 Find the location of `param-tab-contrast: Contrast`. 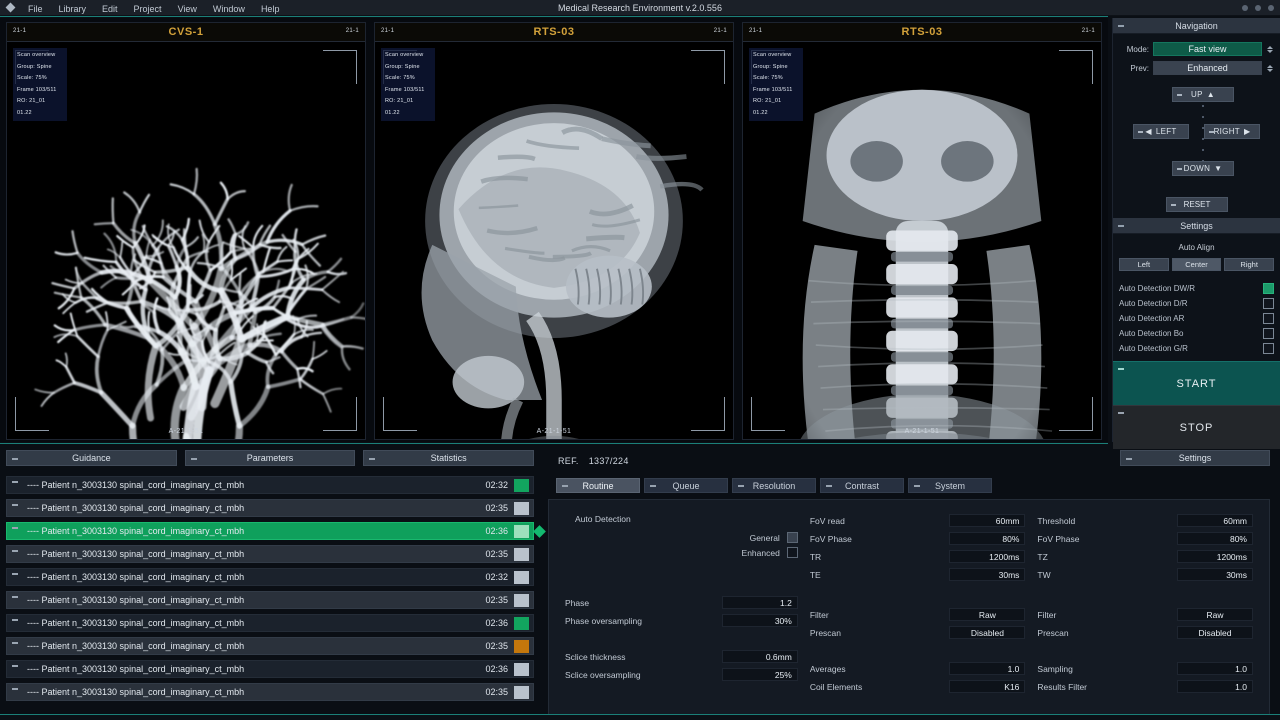

param-tab-contrast: Contrast is located at coordinates (862, 485).